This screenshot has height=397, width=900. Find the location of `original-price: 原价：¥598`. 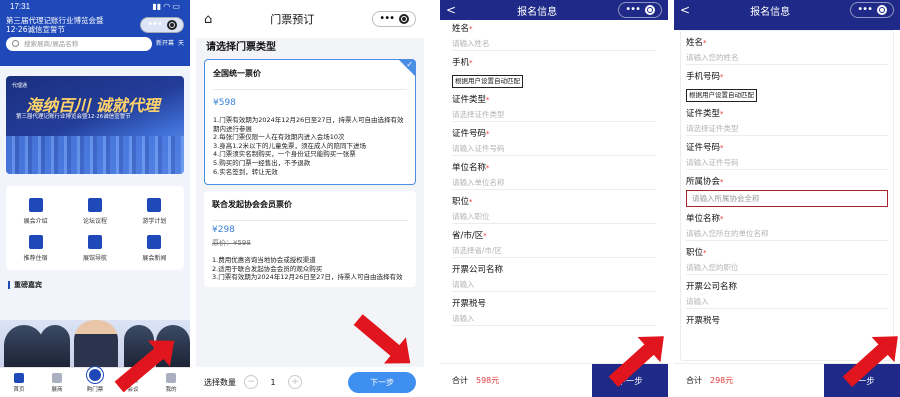

original-price: 原价：¥598 is located at coordinates (231, 243).